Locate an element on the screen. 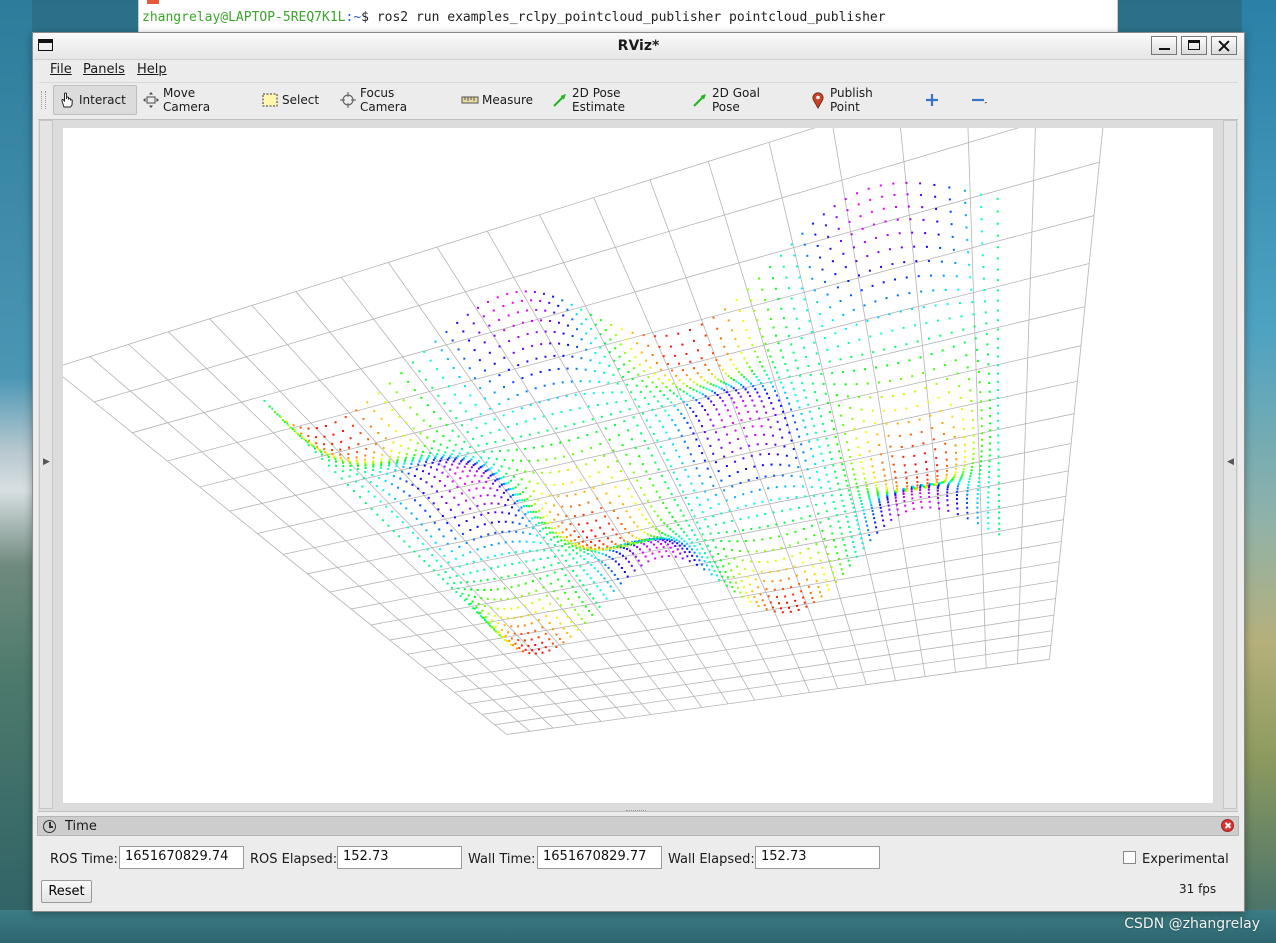 The height and width of the screenshot is (943, 1276). tool-2d-pose-estimate: 2D Pose Estimate is located at coordinates (611, 100).